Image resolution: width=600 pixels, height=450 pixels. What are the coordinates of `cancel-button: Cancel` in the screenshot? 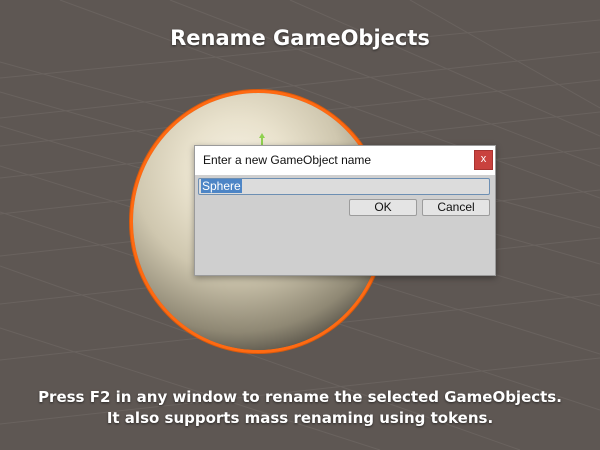 It's located at (456, 207).